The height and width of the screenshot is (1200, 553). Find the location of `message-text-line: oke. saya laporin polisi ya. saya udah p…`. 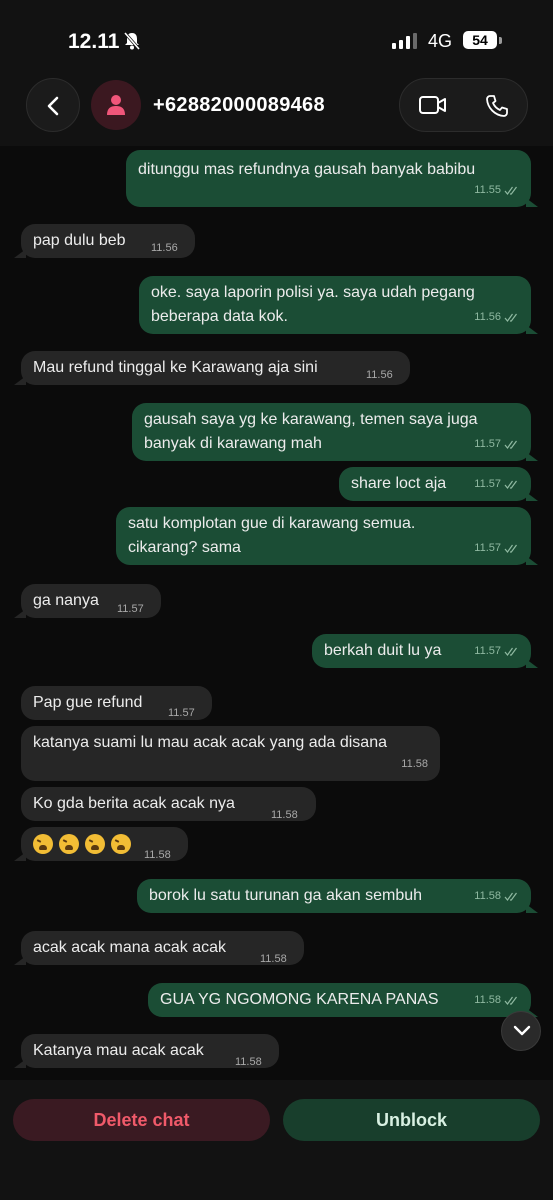

message-text-line: oke. saya laporin polisi ya. saya udah p… is located at coordinates (313, 292).